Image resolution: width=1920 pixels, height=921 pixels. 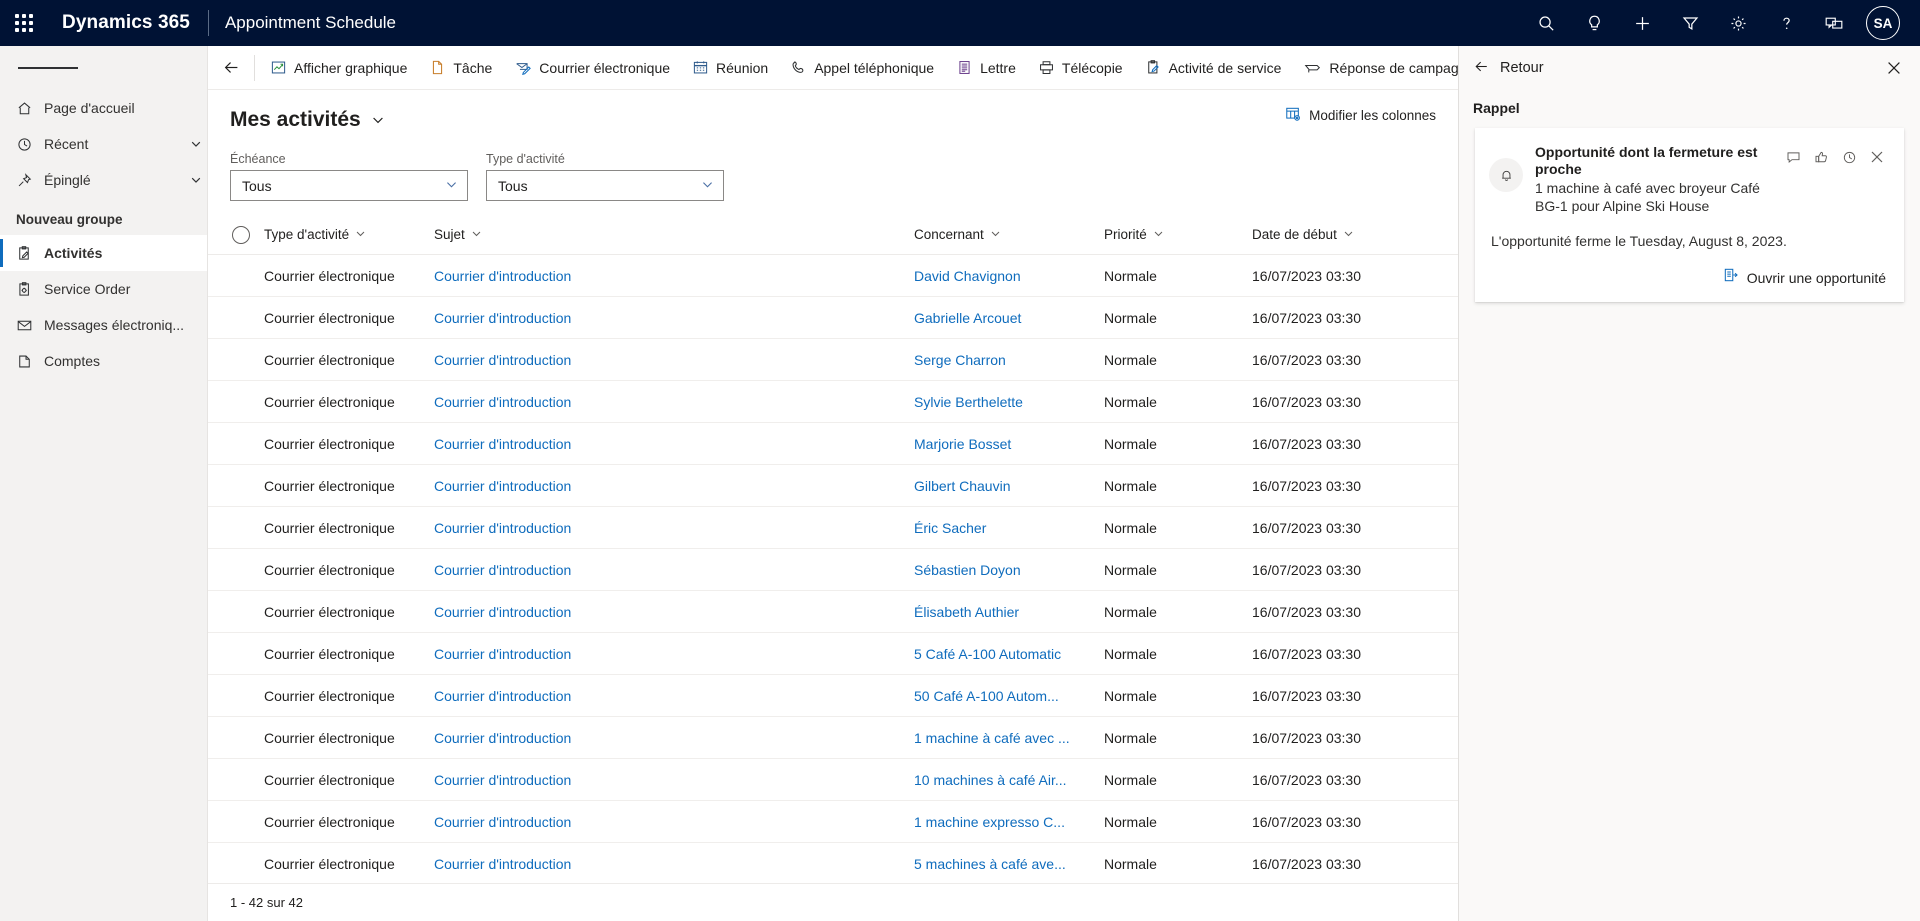 What do you see at coordinates (1009, 276) in the screenshot?
I see `cell-regarding: David Chavignon` at bounding box center [1009, 276].